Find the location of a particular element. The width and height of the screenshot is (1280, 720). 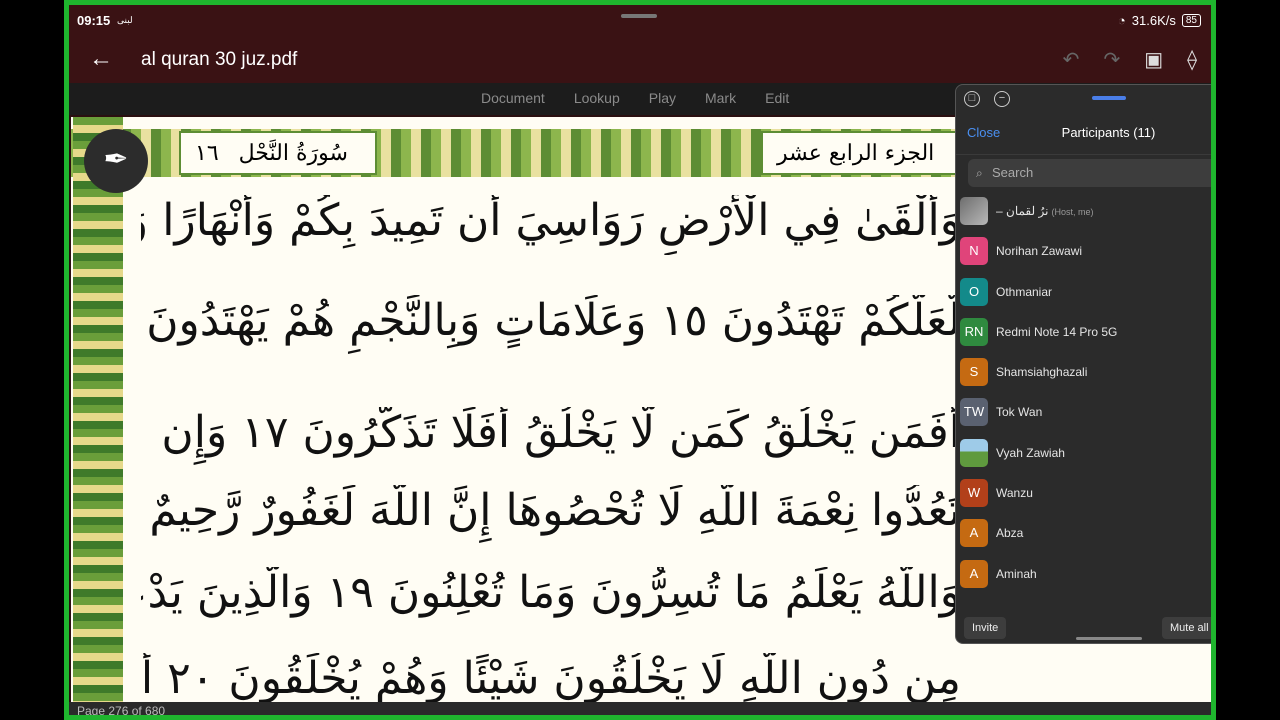

avatar: TW is located at coordinates (974, 412).